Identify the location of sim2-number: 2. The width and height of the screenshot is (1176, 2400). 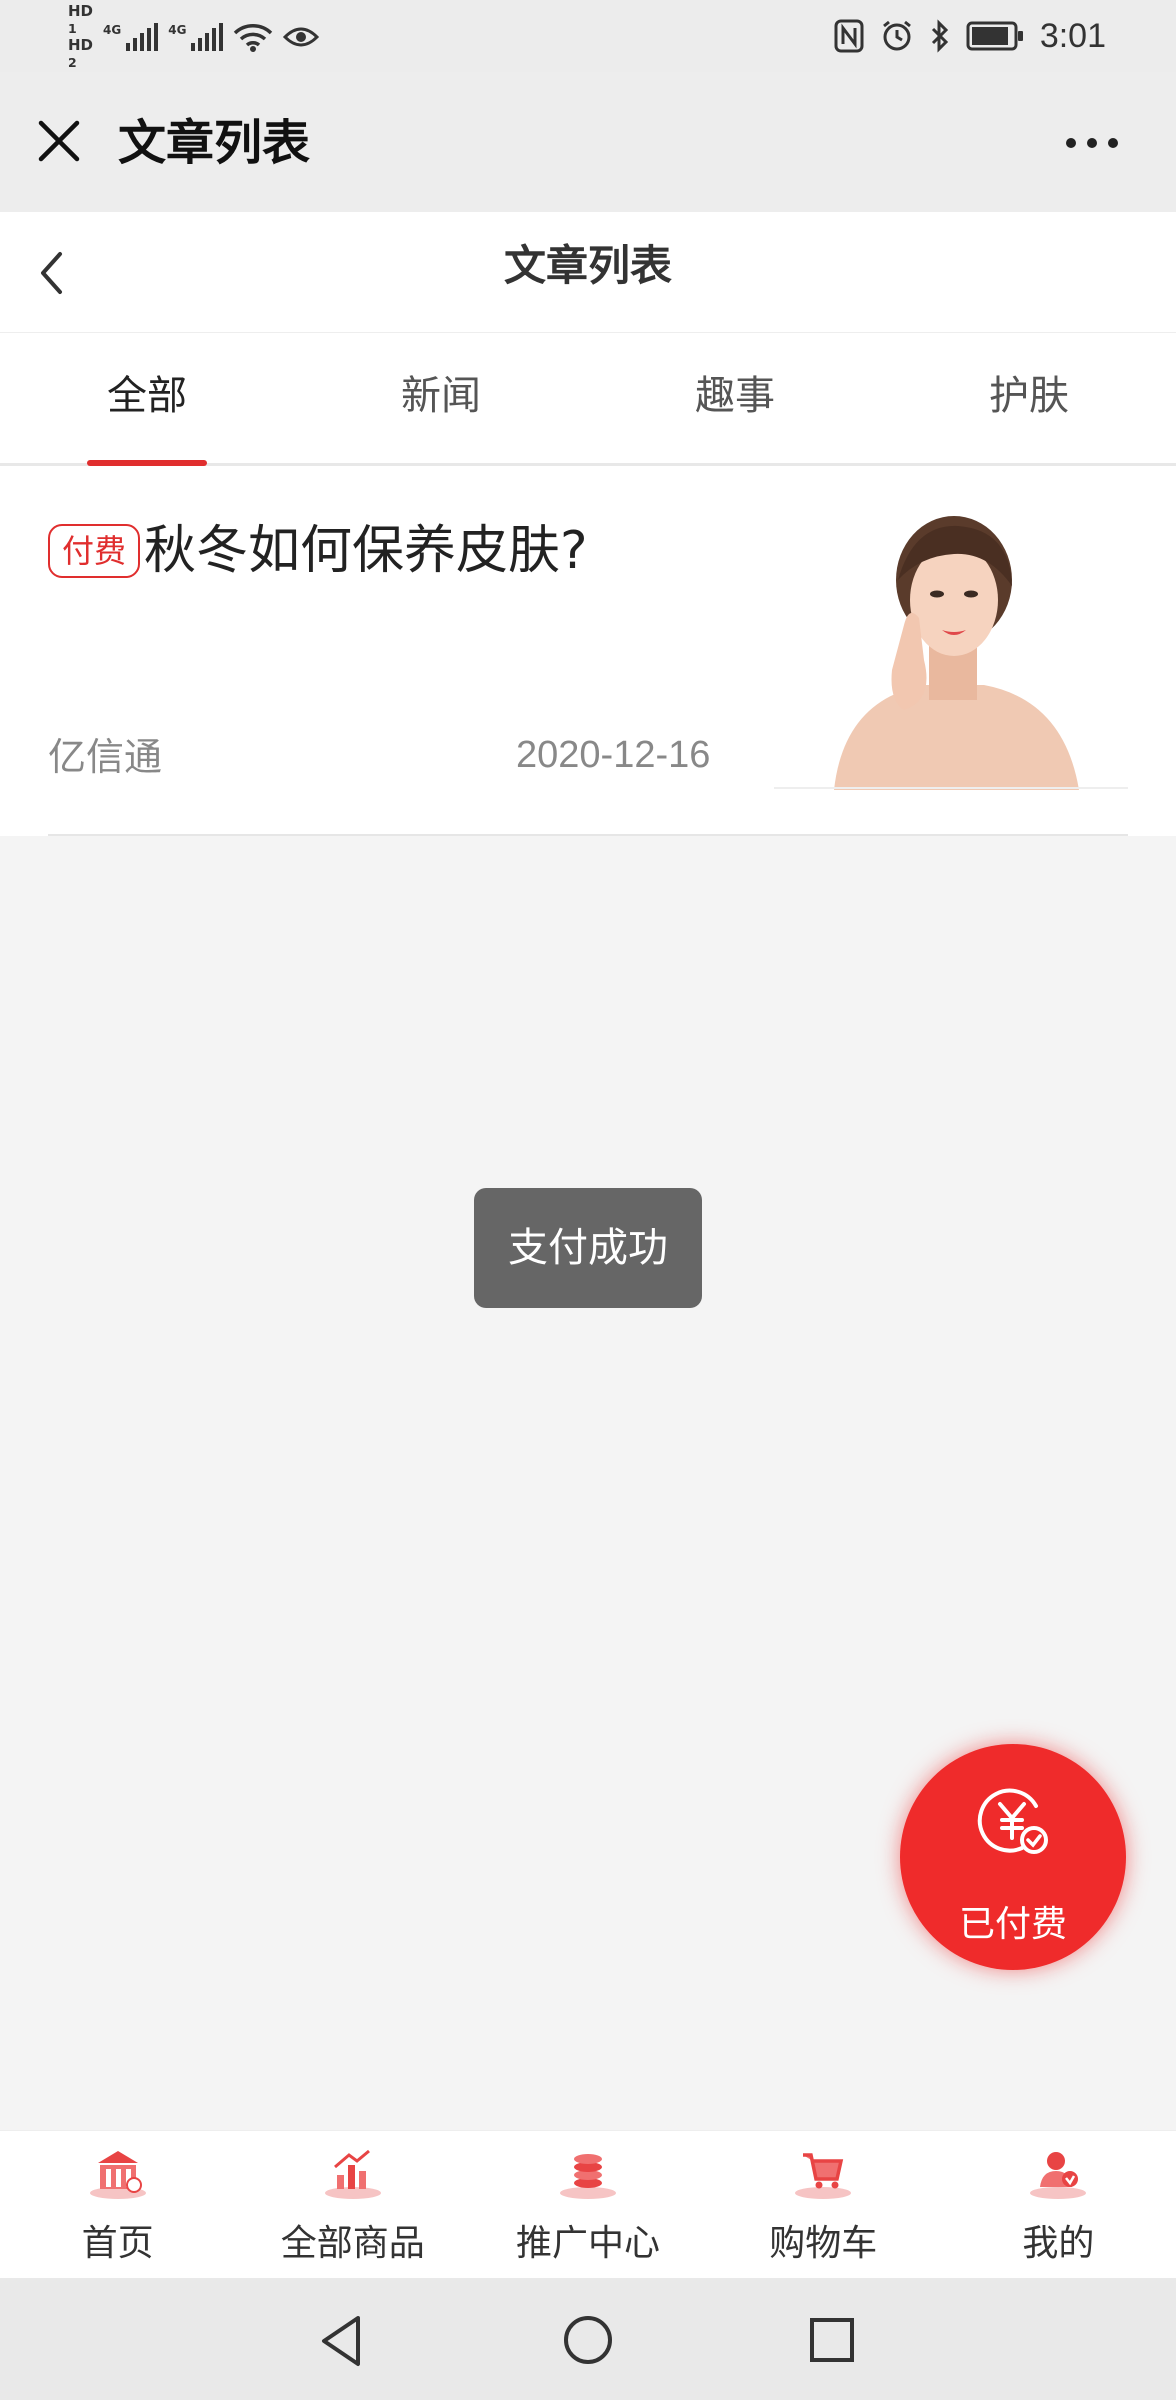
(72, 62).